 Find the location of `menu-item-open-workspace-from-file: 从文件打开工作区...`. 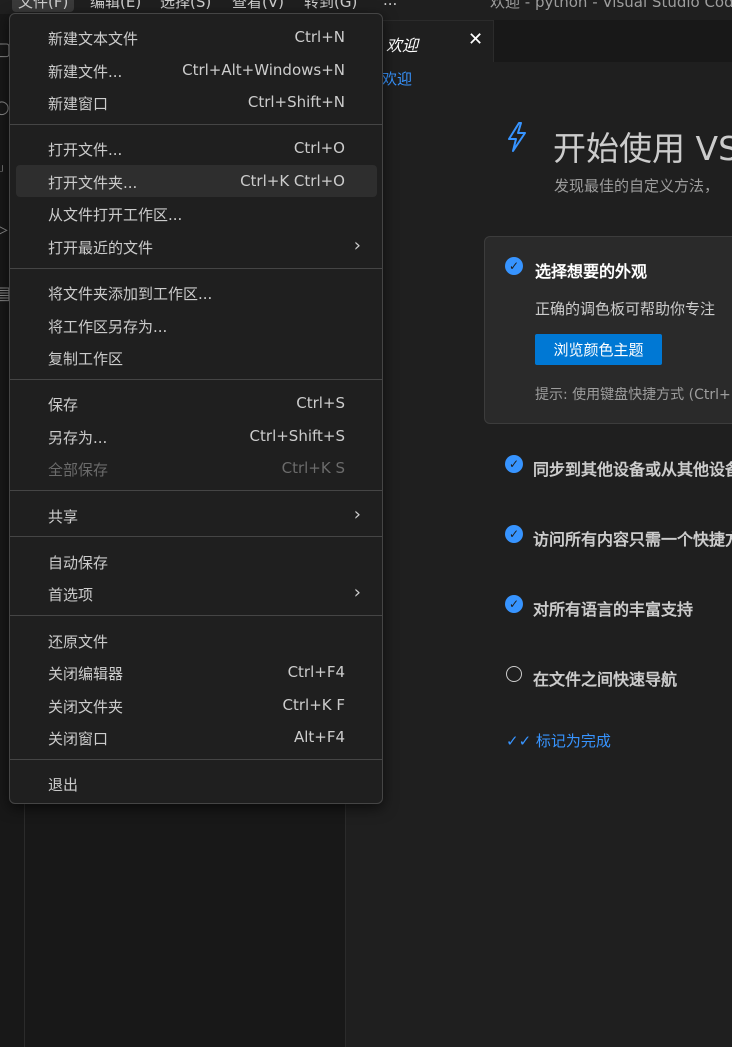

menu-item-open-workspace-from-file: 从文件打开工作区... is located at coordinates (196, 213).